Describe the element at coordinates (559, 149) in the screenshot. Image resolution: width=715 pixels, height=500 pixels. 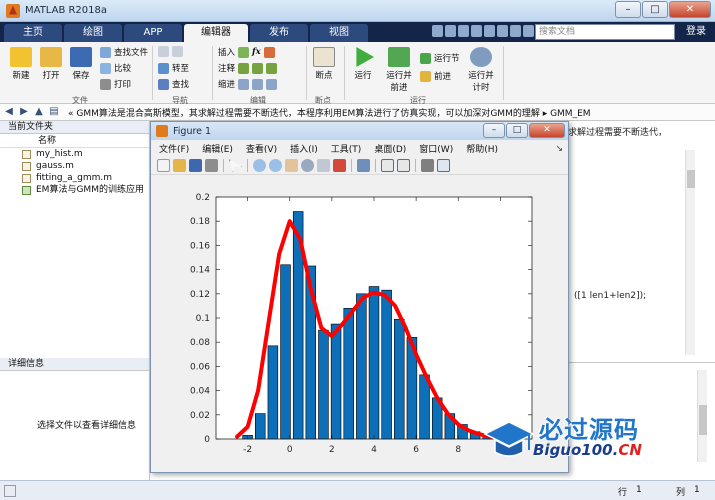
I see `dock-icon: ↘` at that location.